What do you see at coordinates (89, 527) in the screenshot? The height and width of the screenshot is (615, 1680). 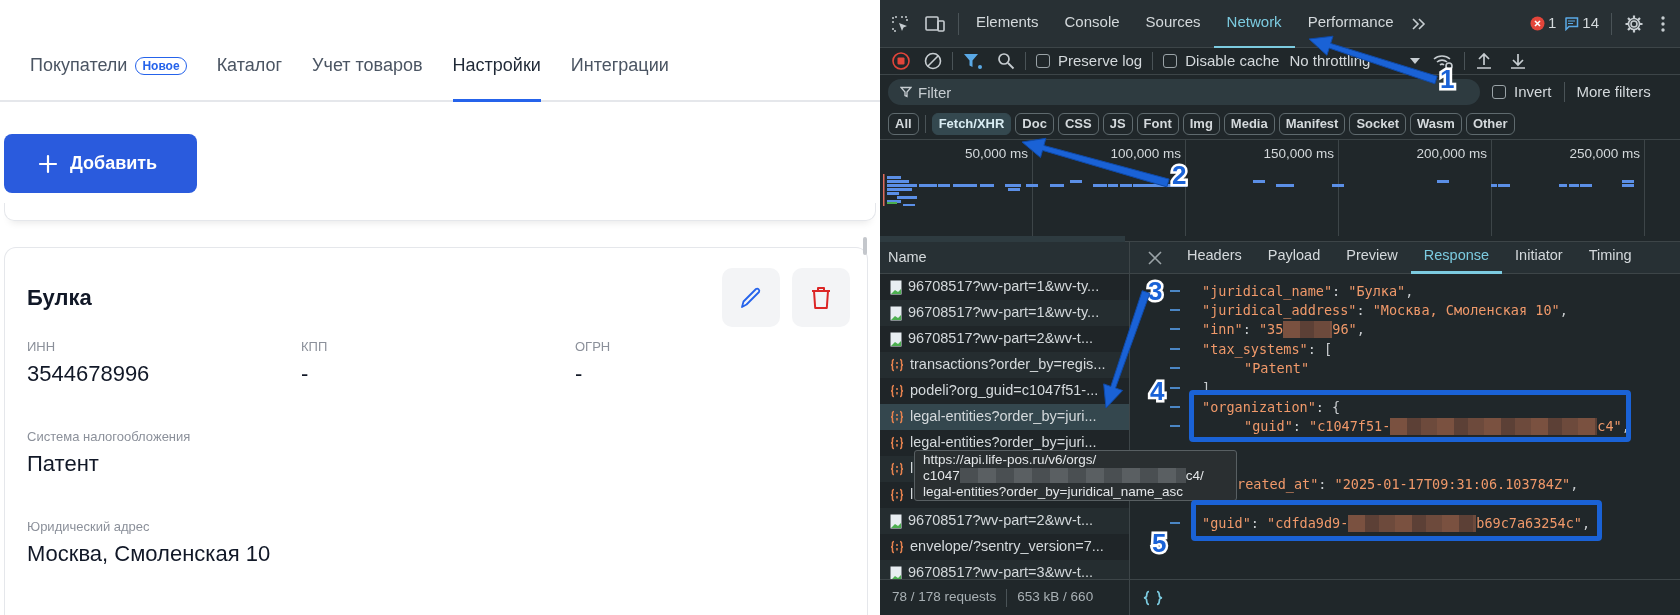 I see `field-label: Юридический адрес` at bounding box center [89, 527].